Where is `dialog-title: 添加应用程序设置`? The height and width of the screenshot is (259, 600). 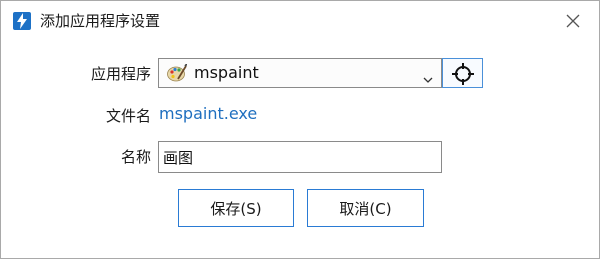 dialog-title: 添加应用程序设置 is located at coordinates (100, 21).